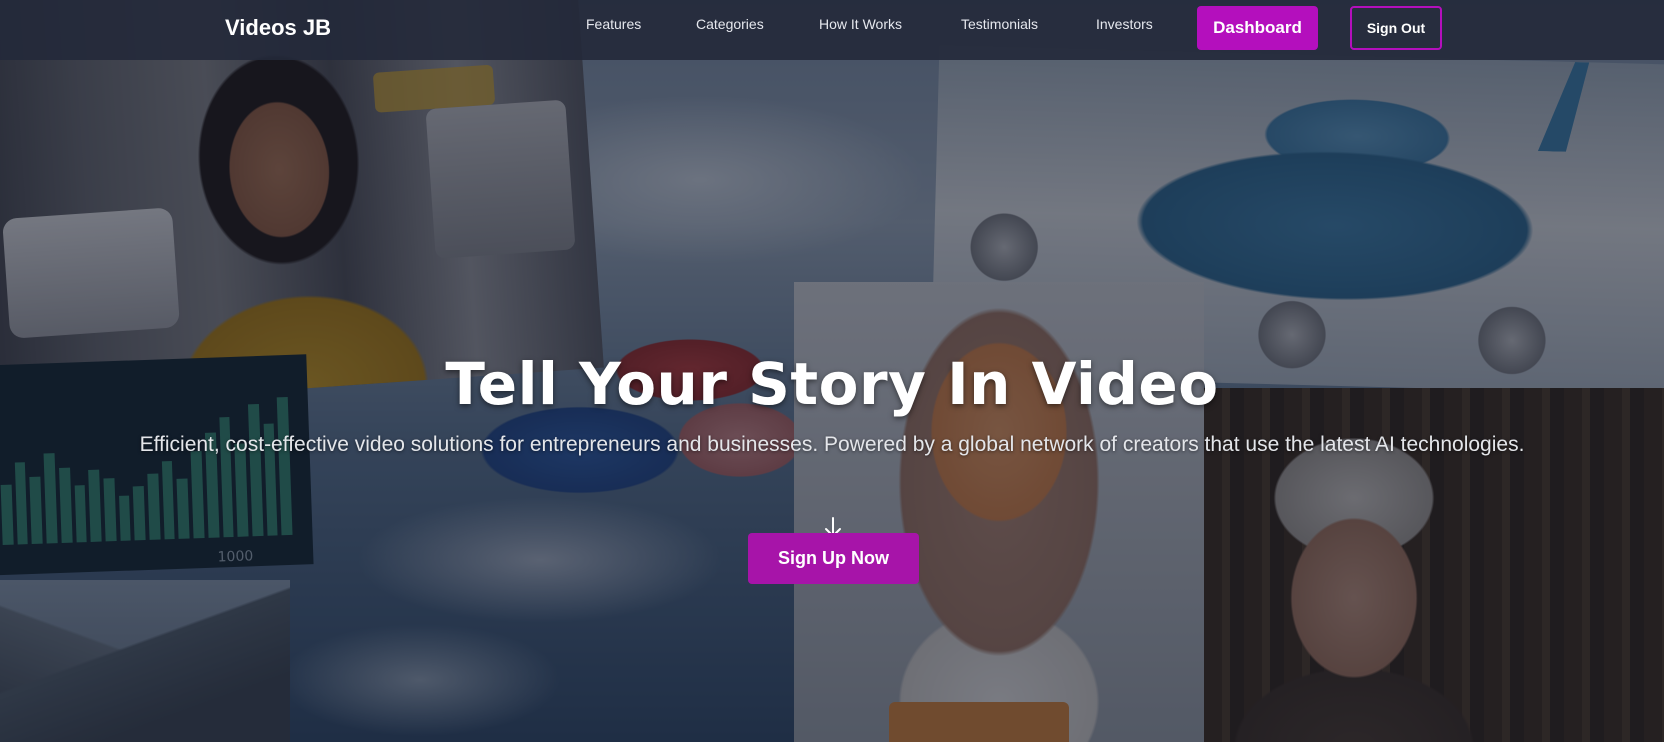  What do you see at coordinates (1124, 24) in the screenshot?
I see `nav-investors: Investors` at bounding box center [1124, 24].